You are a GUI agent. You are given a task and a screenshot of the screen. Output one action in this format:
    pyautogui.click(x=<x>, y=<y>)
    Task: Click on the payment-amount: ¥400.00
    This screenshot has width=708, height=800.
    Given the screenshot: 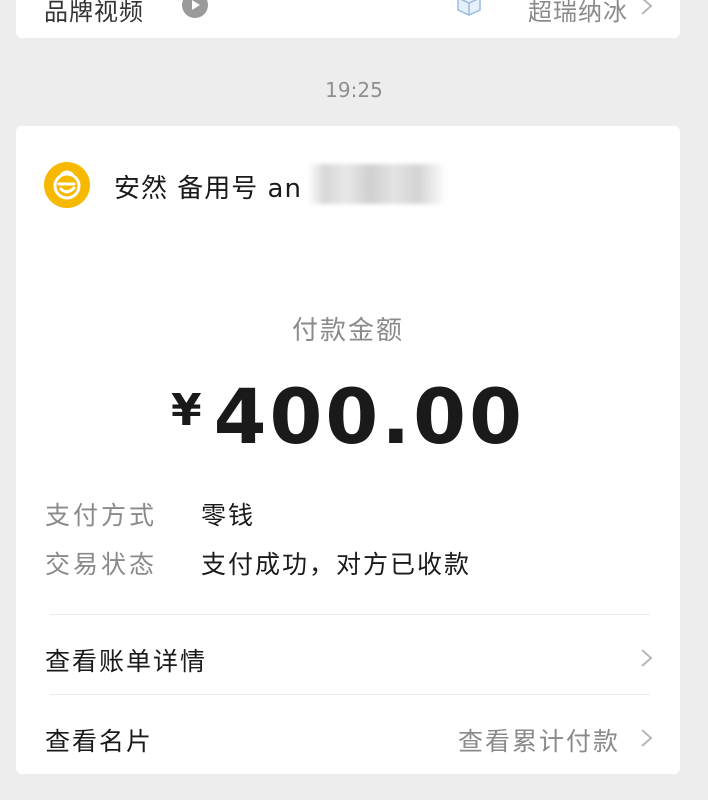 What is the action you would take?
    pyautogui.click(x=348, y=416)
    